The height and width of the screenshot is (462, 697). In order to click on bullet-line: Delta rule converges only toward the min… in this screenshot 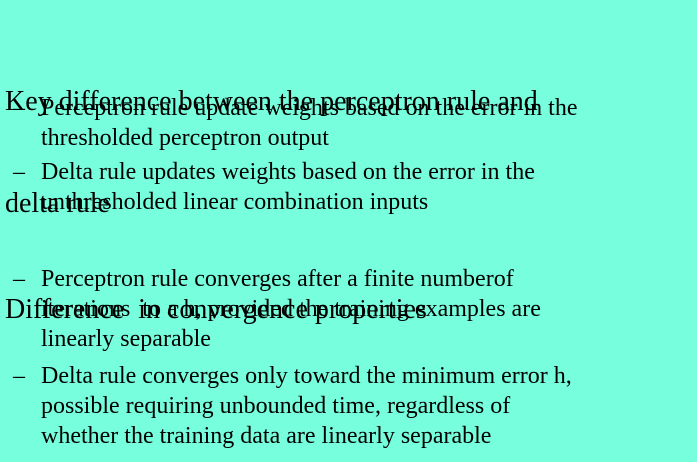, I will do `click(306, 376)`.